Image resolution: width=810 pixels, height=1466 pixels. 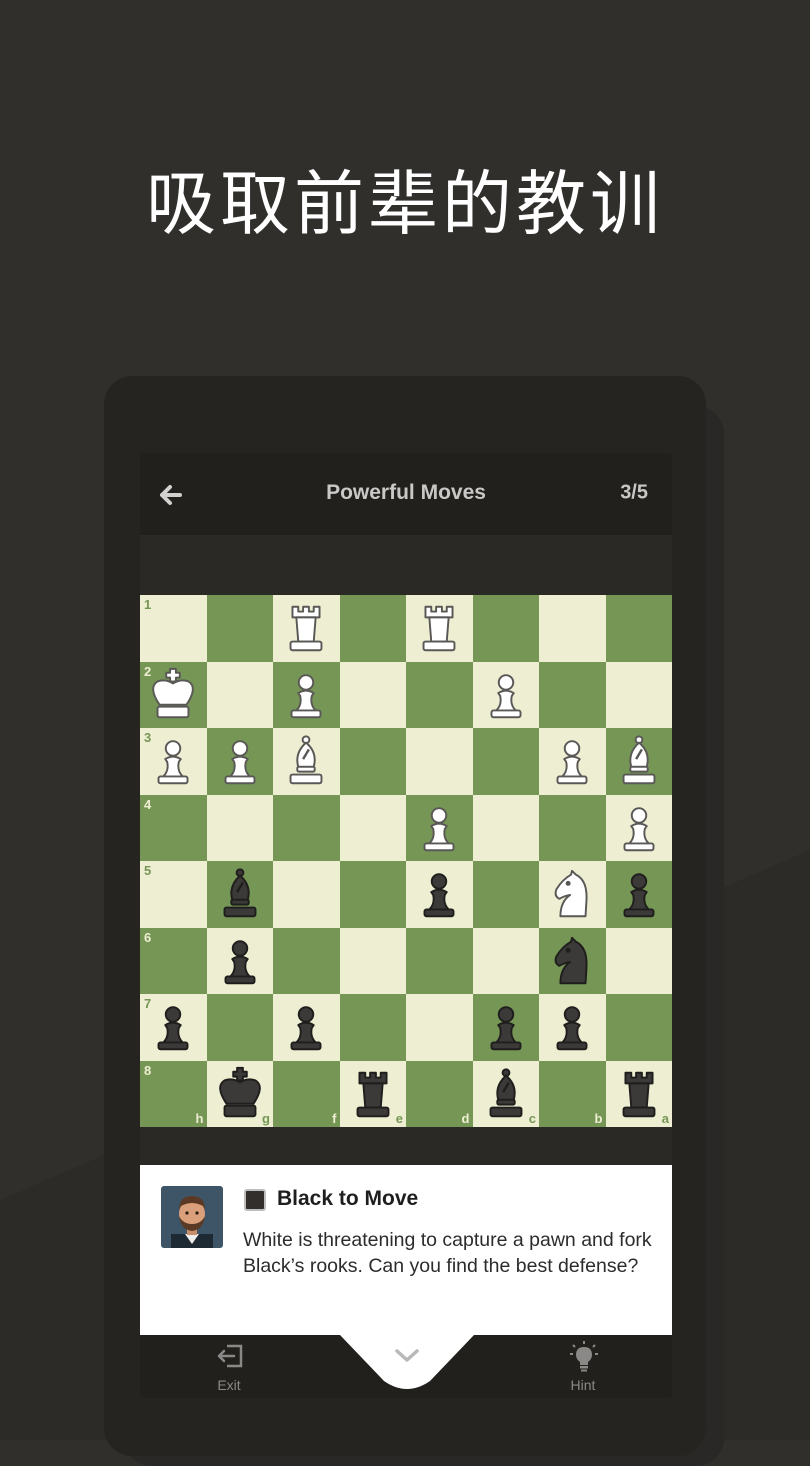 What do you see at coordinates (148, 1070) in the screenshot?
I see `rank-label: 8` at bounding box center [148, 1070].